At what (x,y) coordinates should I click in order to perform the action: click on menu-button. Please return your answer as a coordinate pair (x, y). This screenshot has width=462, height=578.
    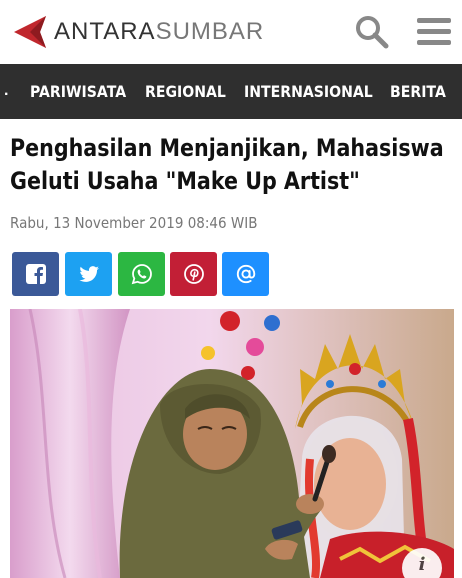
    Looking at the image, I should click on (434, 32).